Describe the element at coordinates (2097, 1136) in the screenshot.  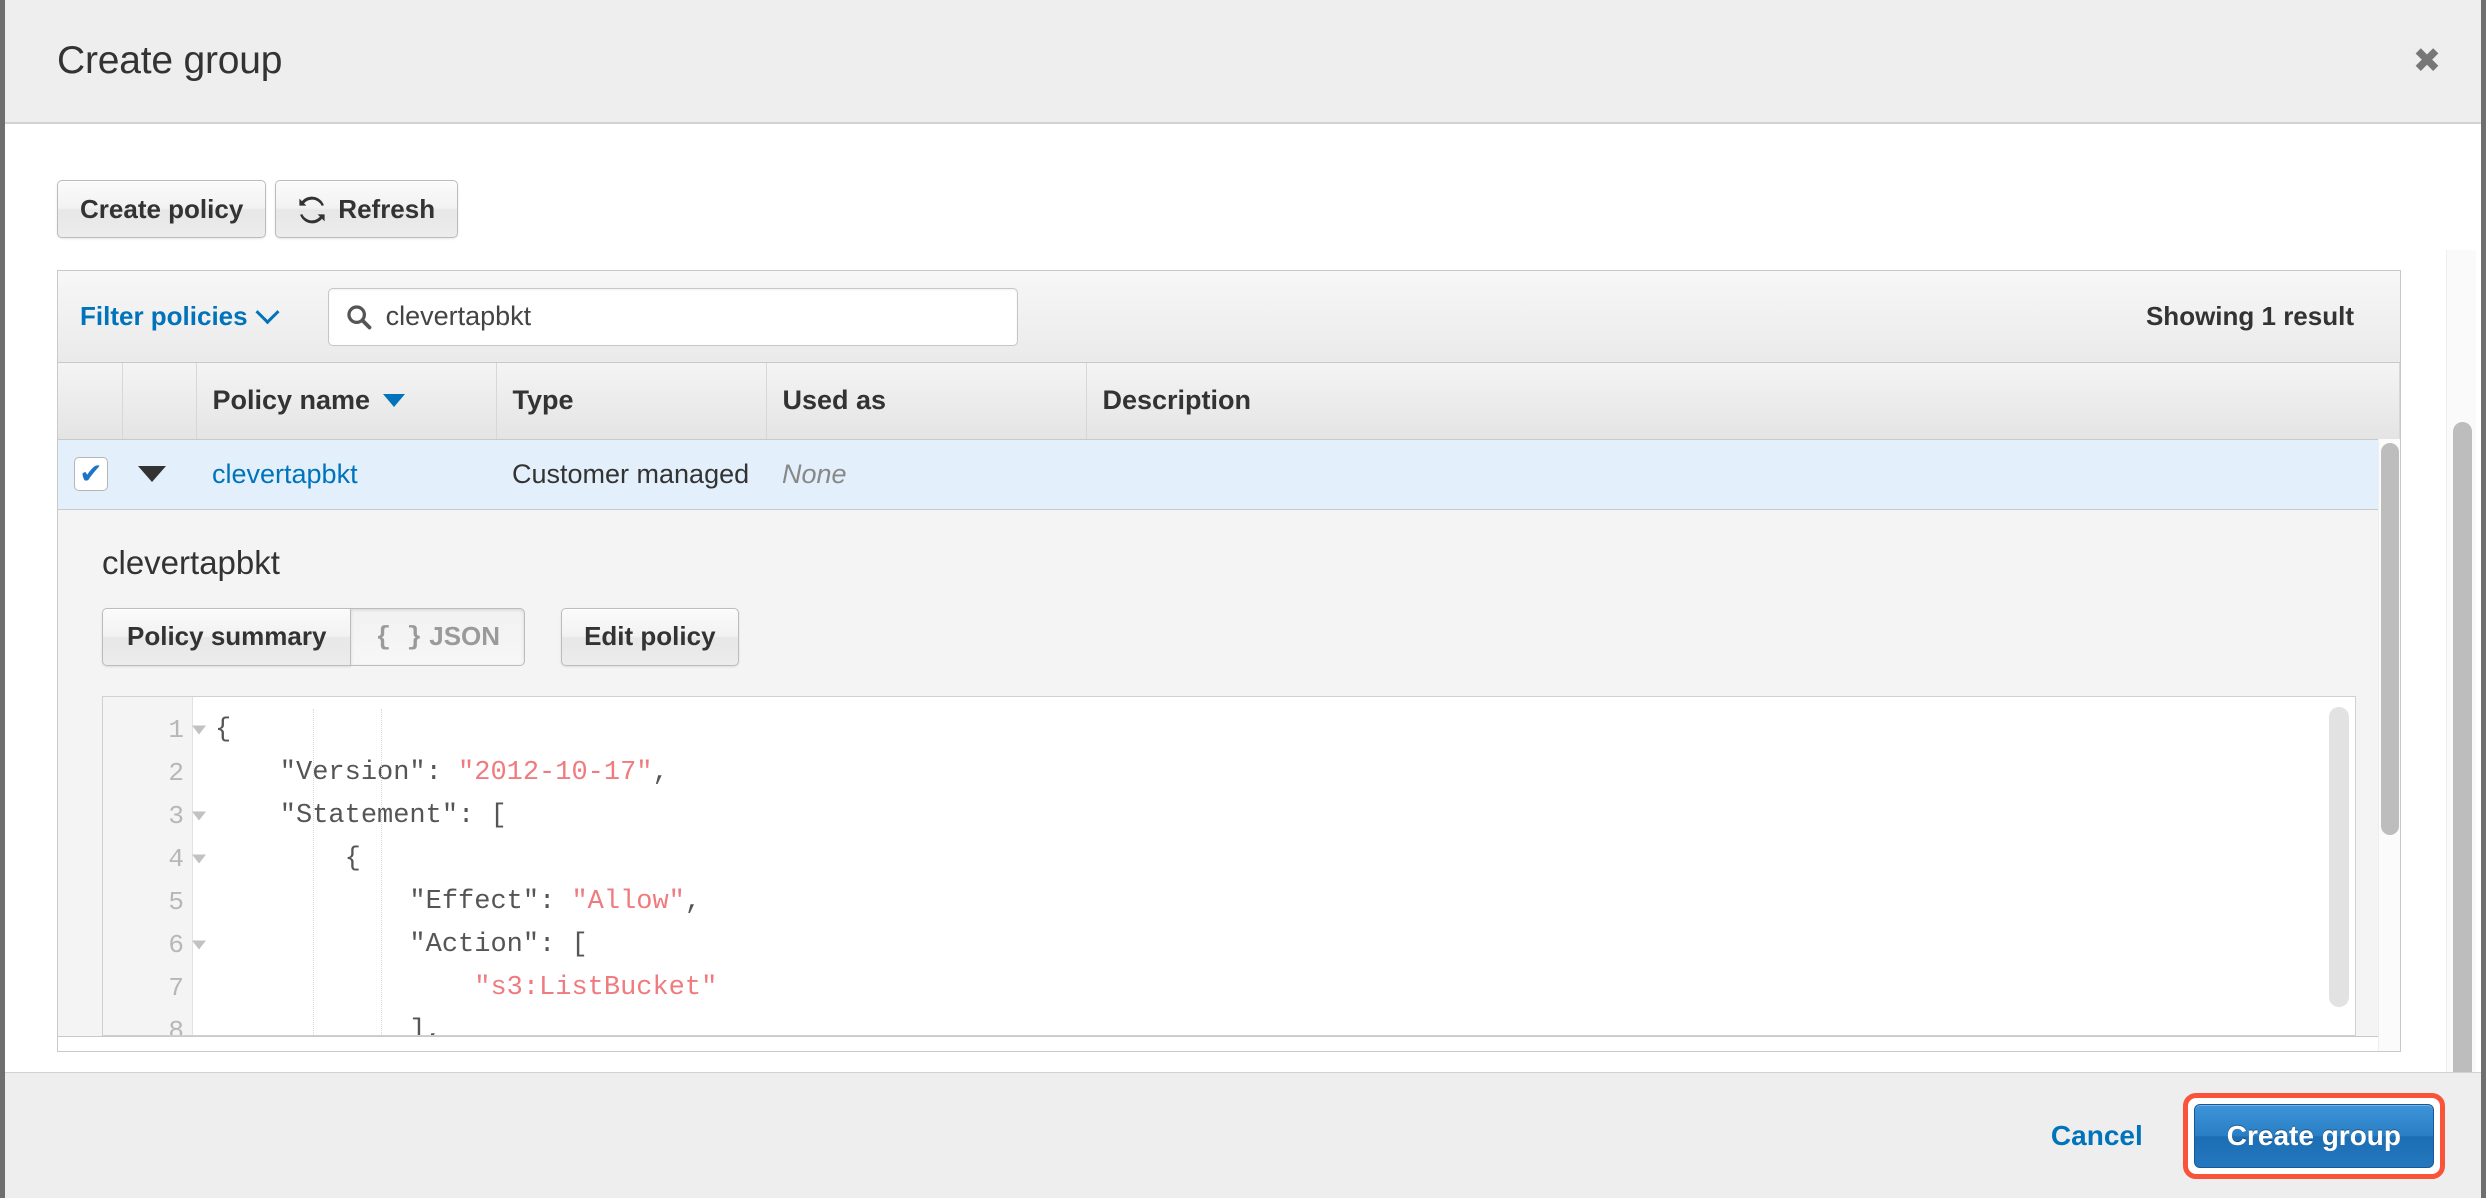
I see `cancel-button: Cancel` at that location.